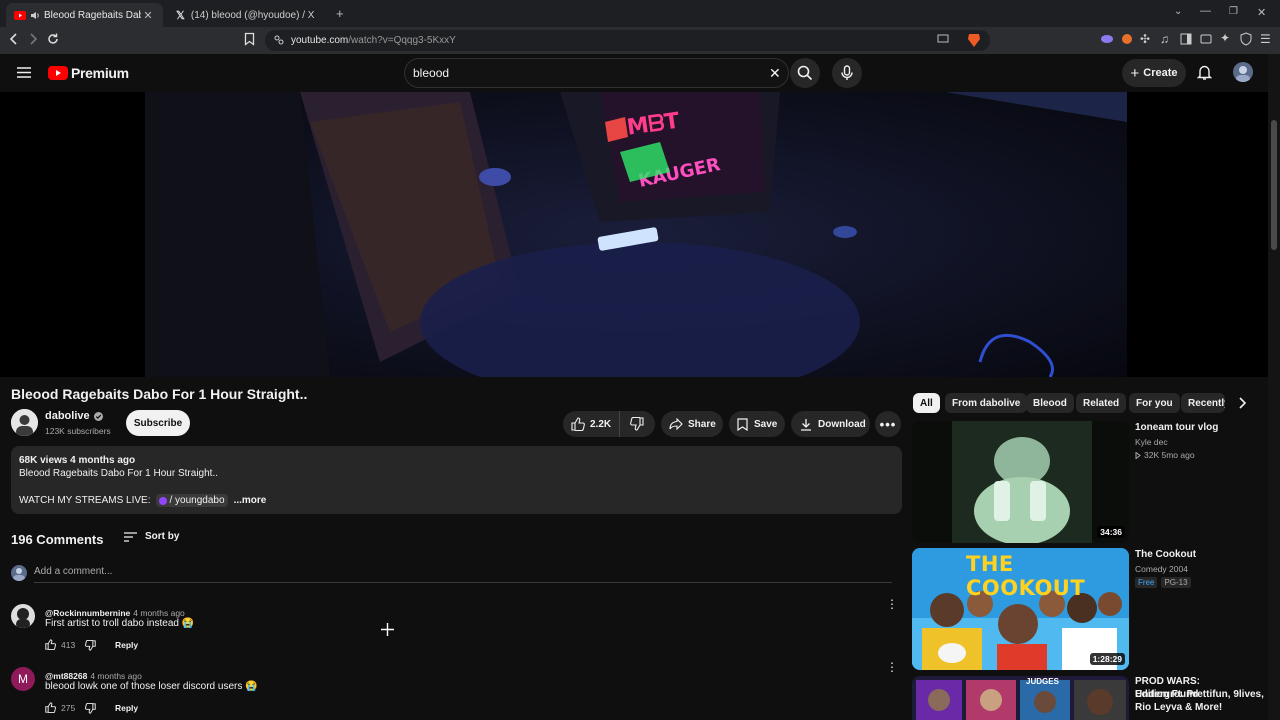 The height and width of the screenshot is (720, 1280). I want to click on twitch-icon, so click(162, 500).